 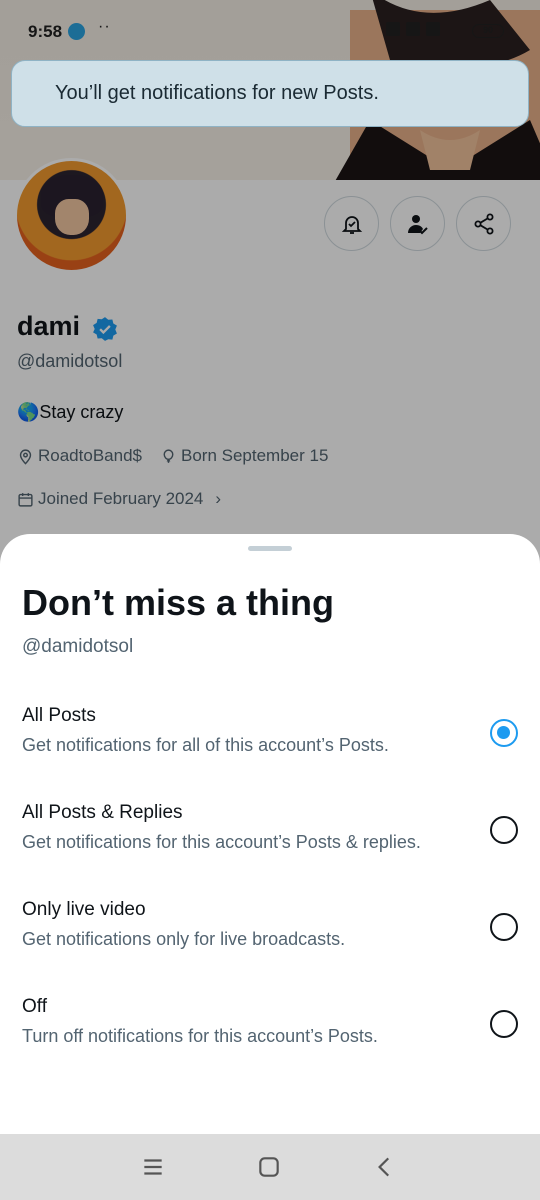 I want to click on menu-icon, so click(x=153, y=1167).